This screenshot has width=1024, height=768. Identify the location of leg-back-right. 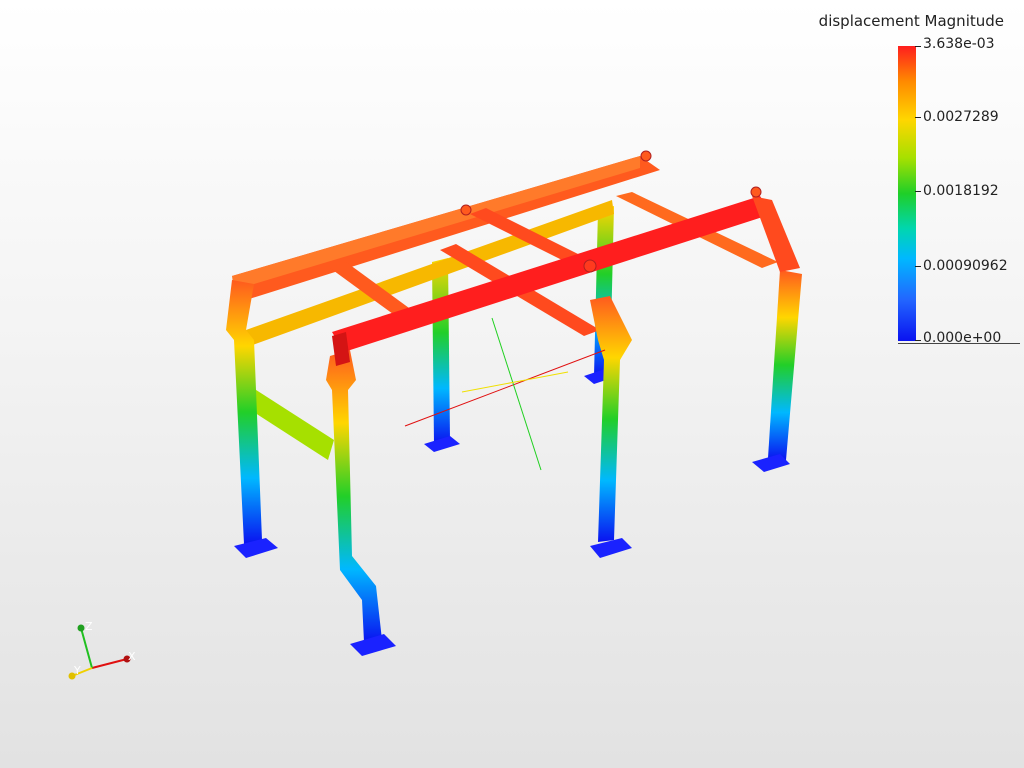
(785, 365).